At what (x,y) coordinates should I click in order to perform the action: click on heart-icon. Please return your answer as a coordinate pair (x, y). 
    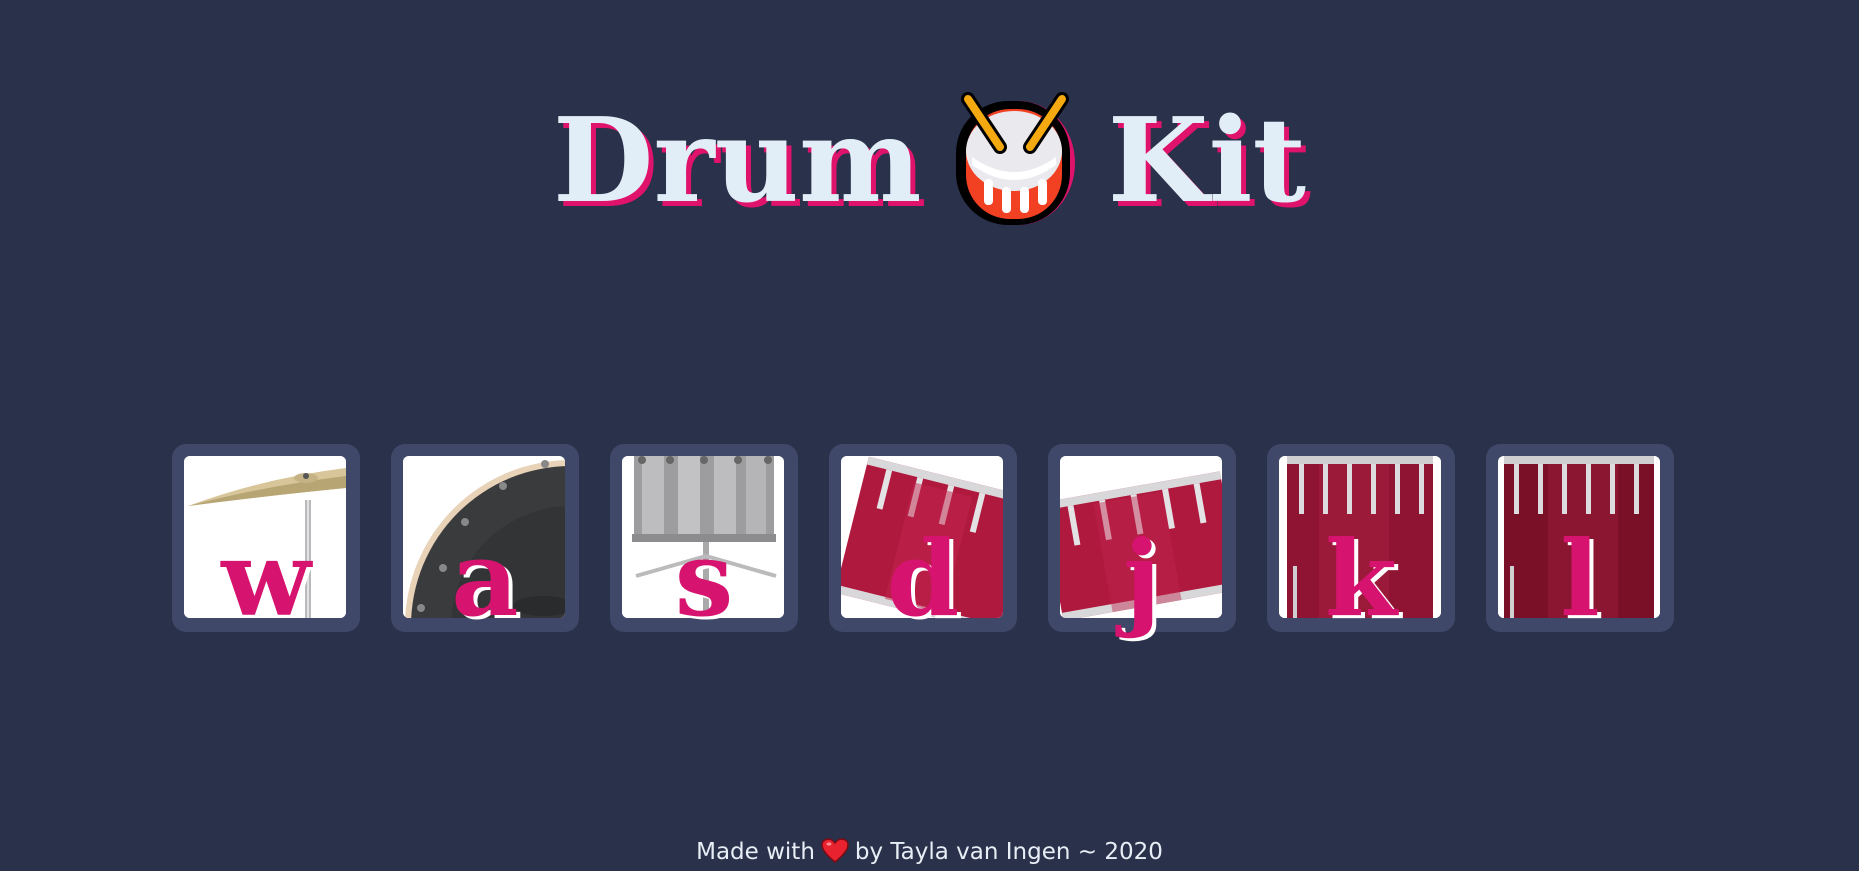
    Looking at the image, I should click on (835, 851).